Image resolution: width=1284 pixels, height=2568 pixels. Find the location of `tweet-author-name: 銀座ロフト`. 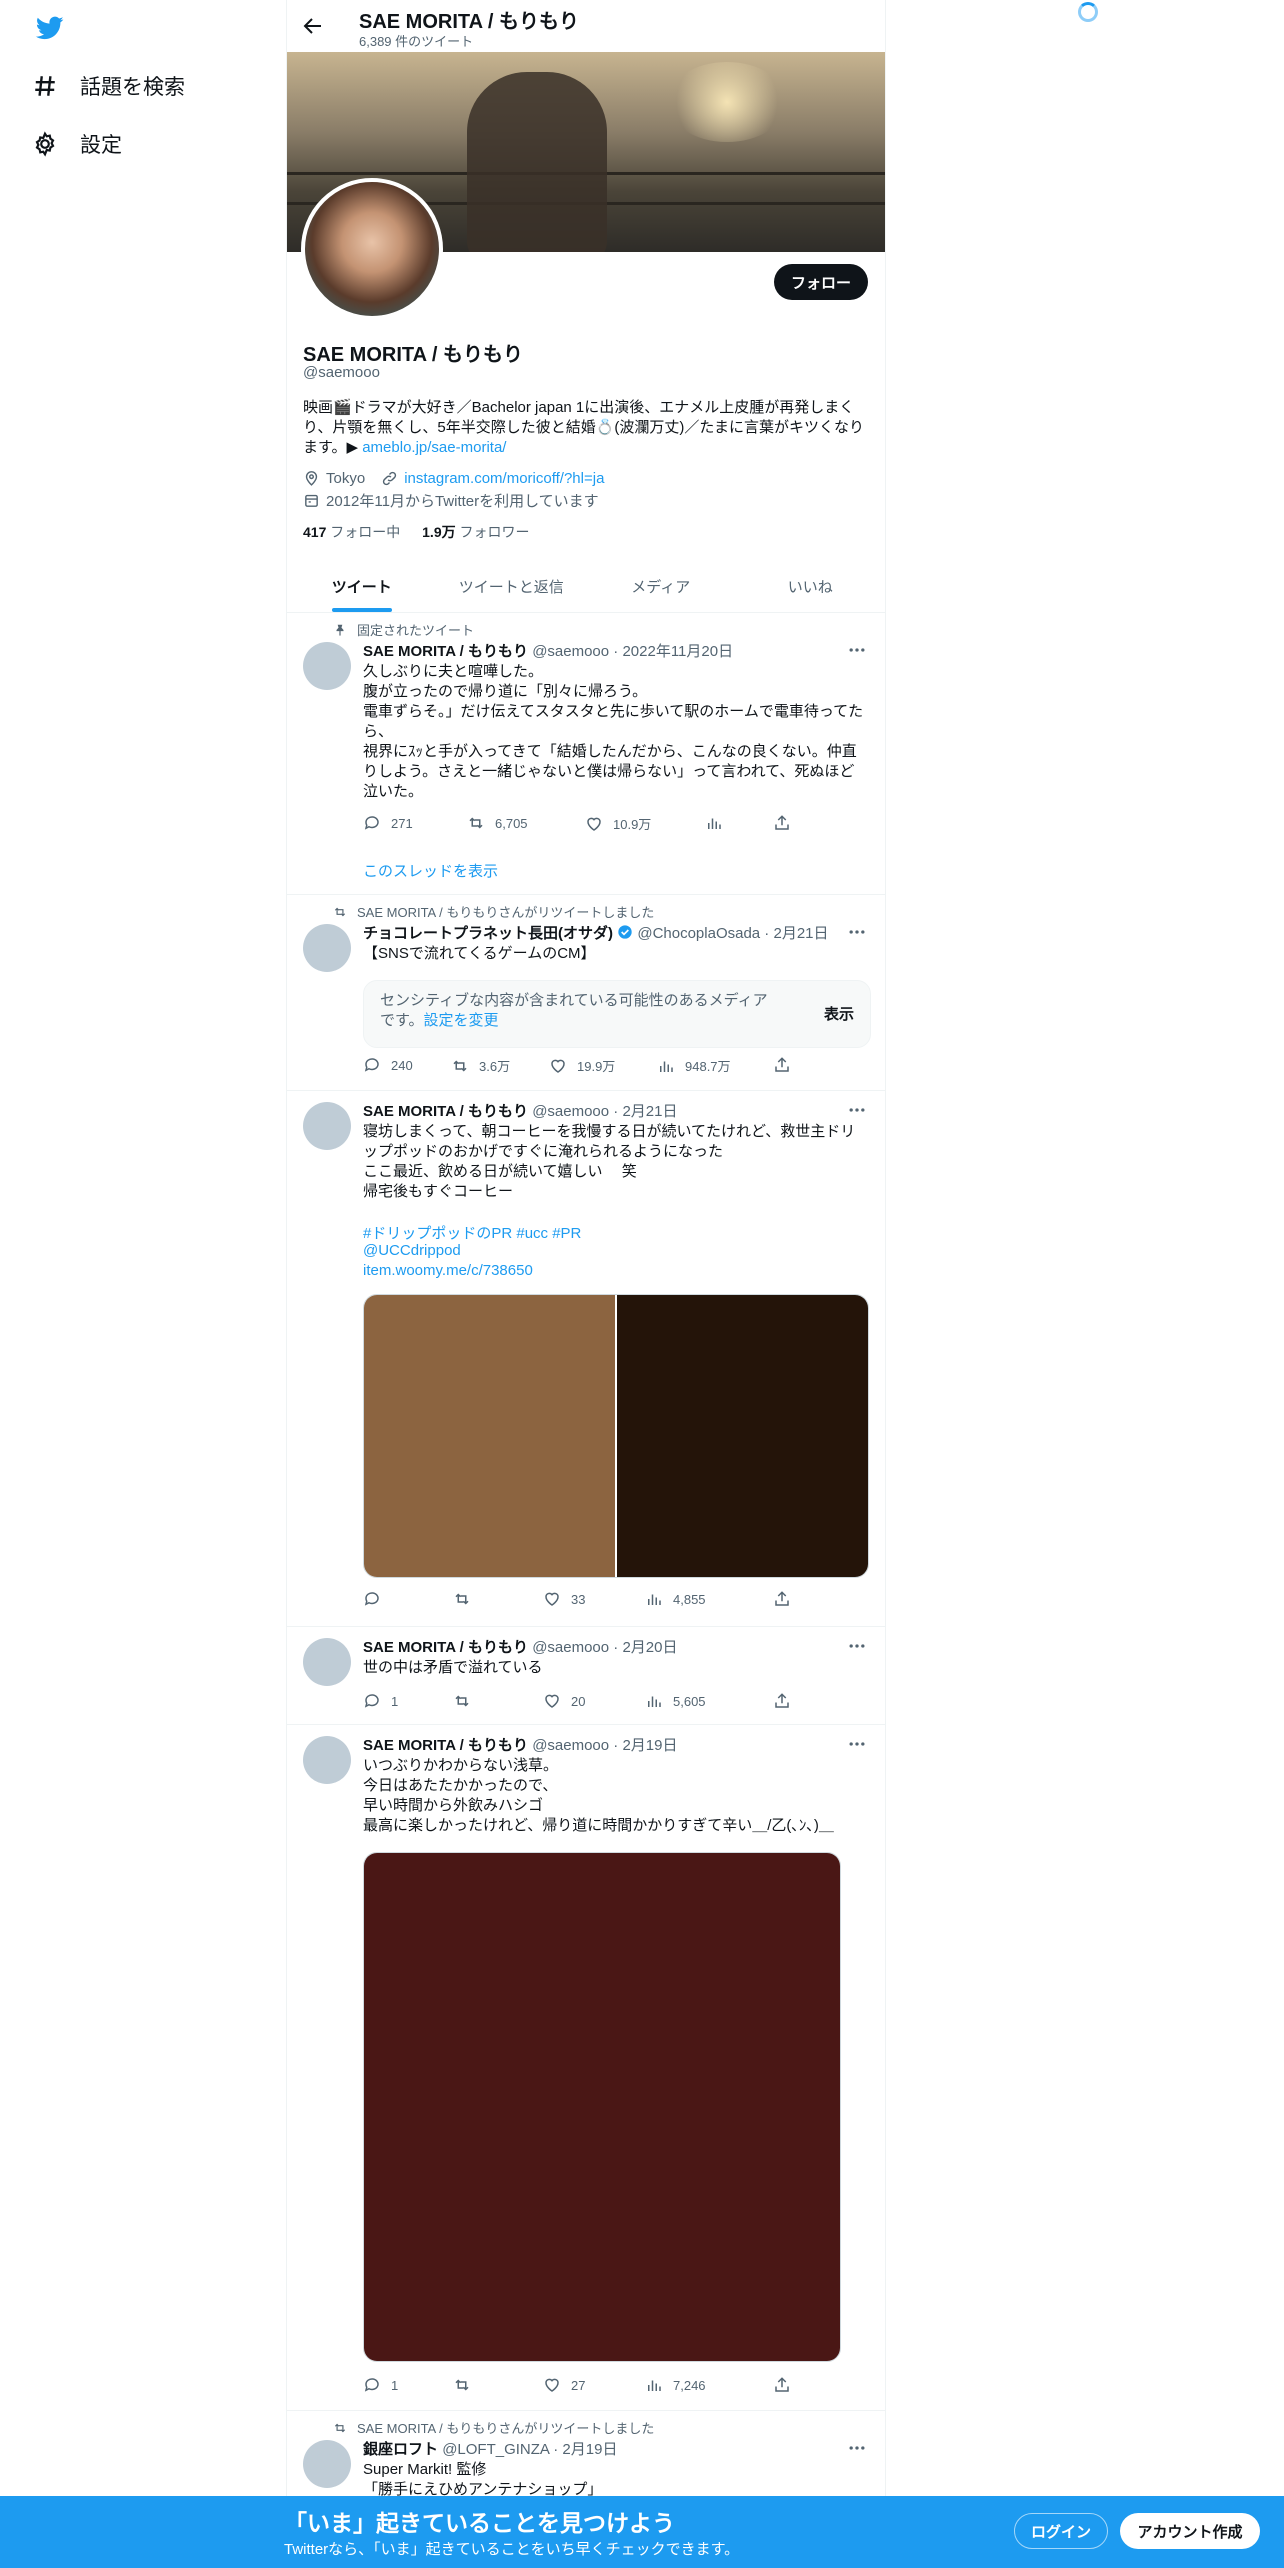

tweet-author-name: 銀座ロフト is located at coordinates (400, 2449).